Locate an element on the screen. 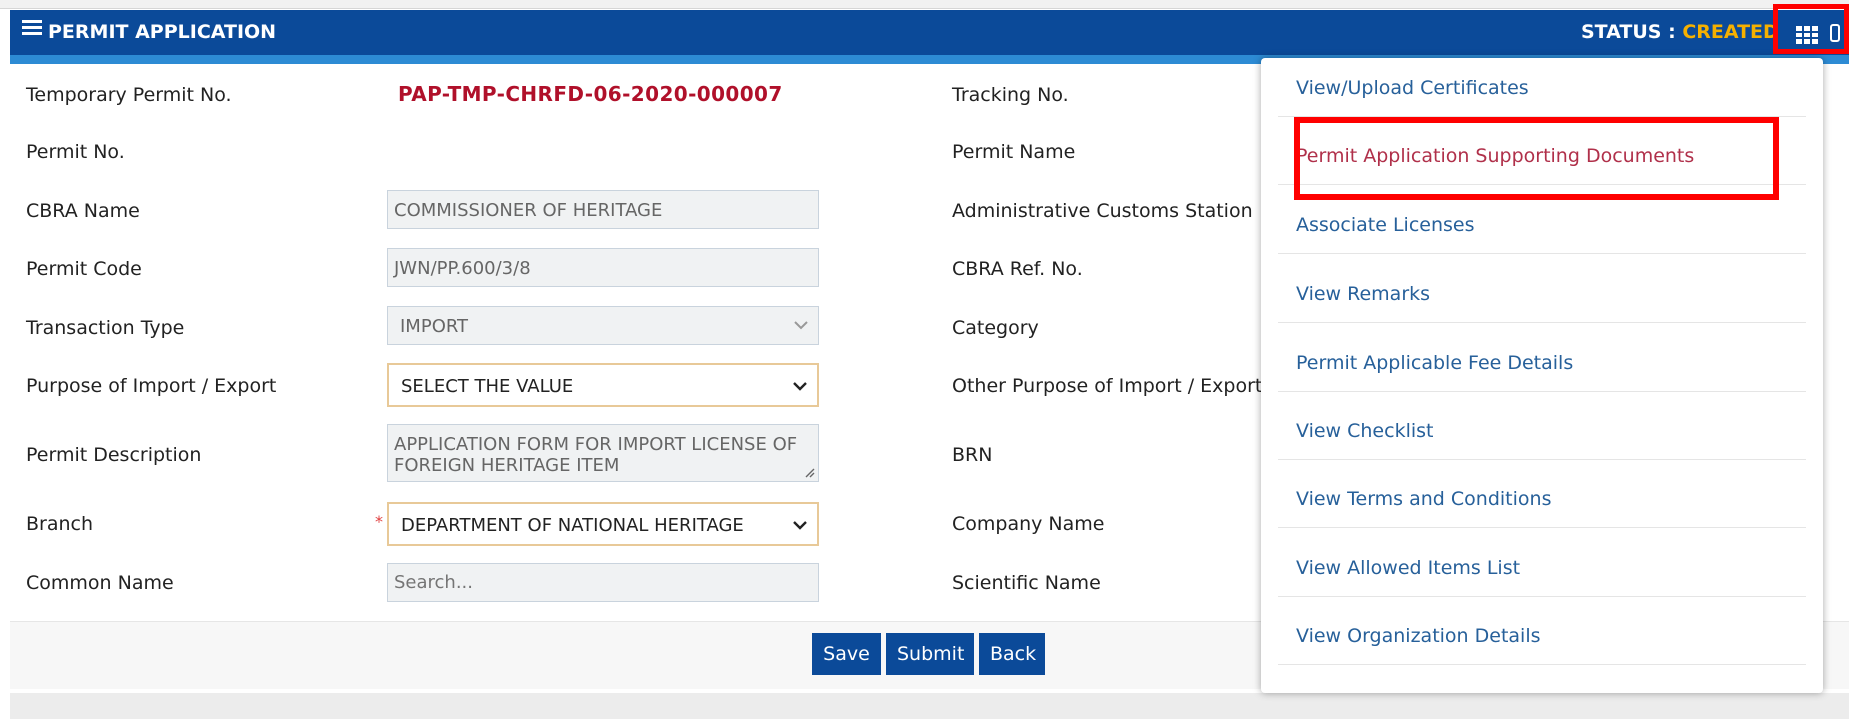 This screenshot has width=1849, height=719. required-indicator: * is located at coordinates (379, 521).